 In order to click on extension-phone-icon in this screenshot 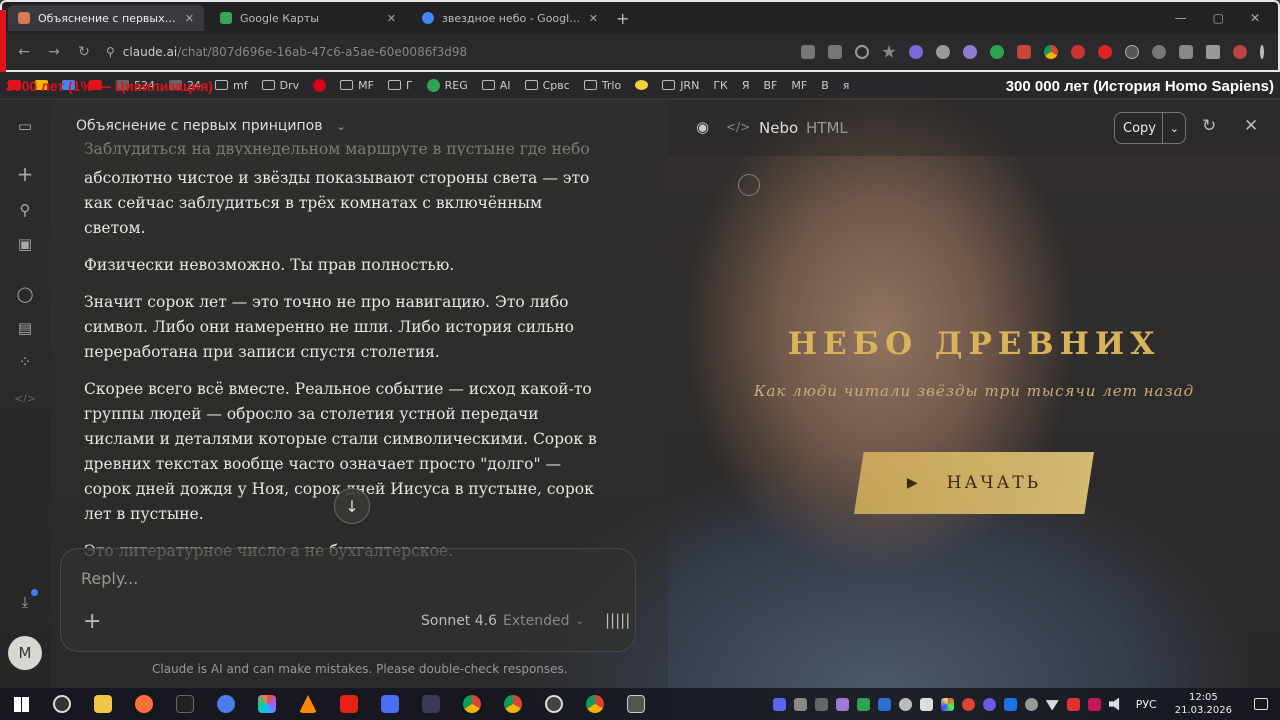, I will do `click(1159, 52)`.